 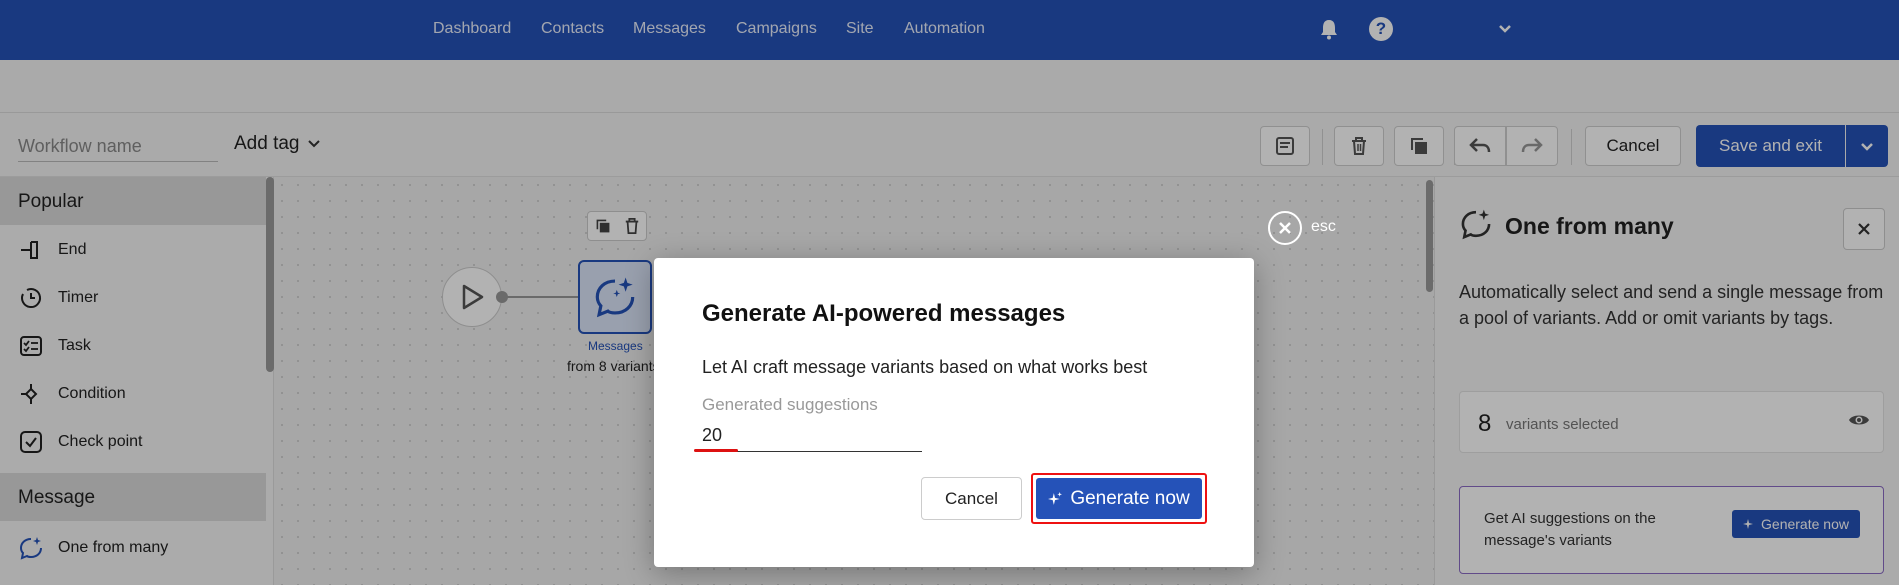 I want to click on dialog-cancel-button: Cancel, so click(x=971, y=498).